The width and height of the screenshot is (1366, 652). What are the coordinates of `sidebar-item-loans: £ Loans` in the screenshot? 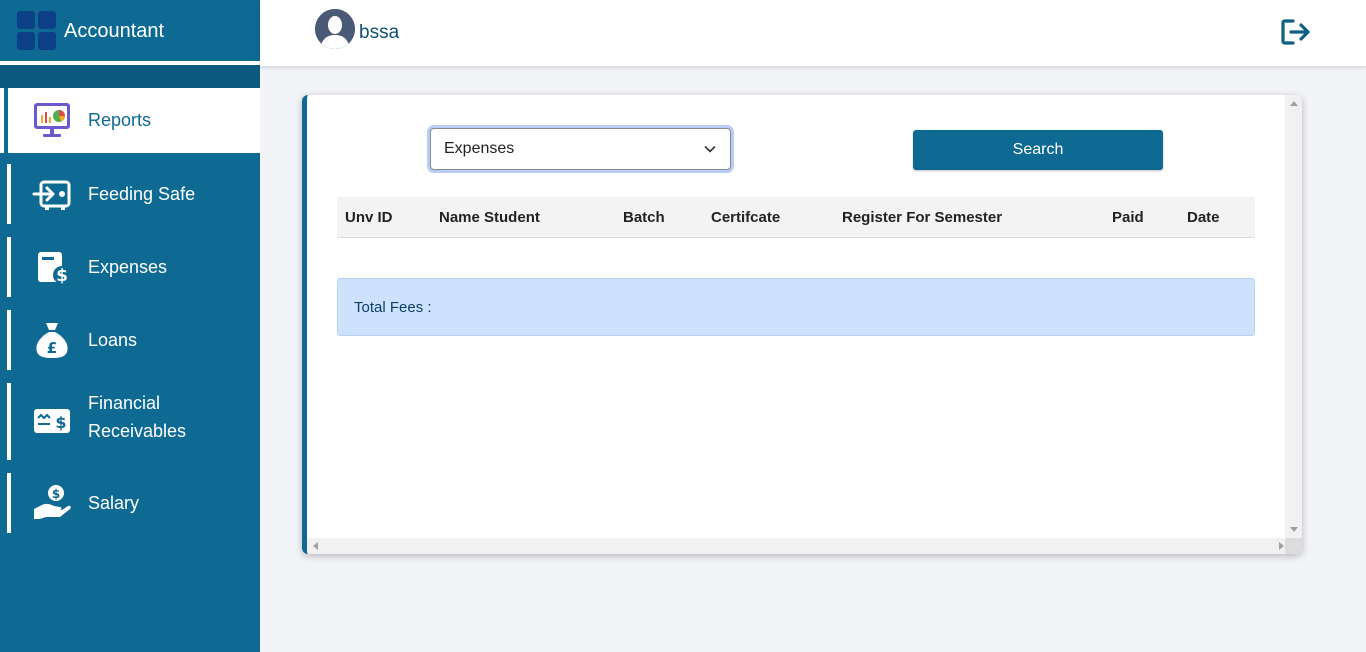 It's located at (130, 340).